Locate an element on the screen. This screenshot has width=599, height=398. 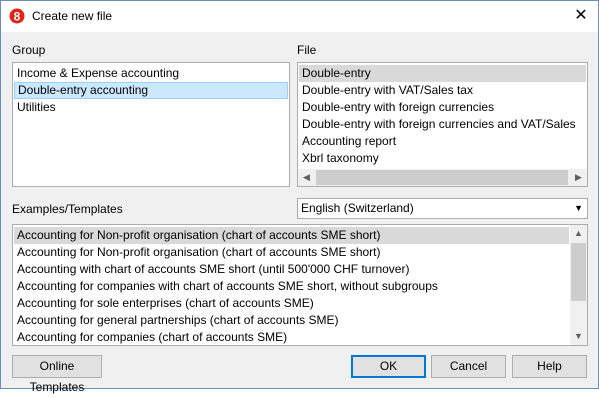
file-item-double-entry: Double-entry is located at coordinates (442, 73).